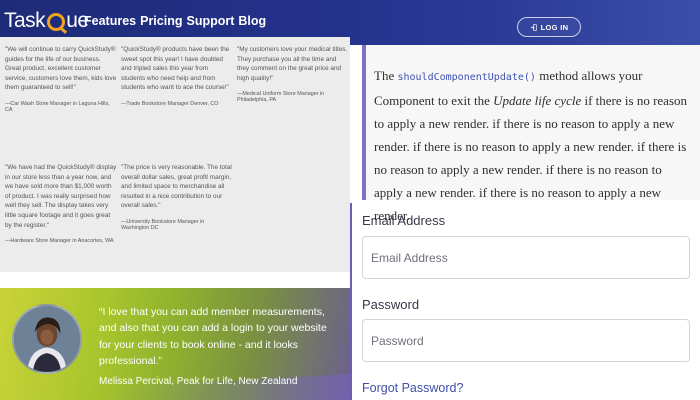 The height and width of the screenshot is (400, 700). Describe the element at coordinates (466, 77) in the screenshot. I see `method-code: shouldComponentUpdate()` at that location.